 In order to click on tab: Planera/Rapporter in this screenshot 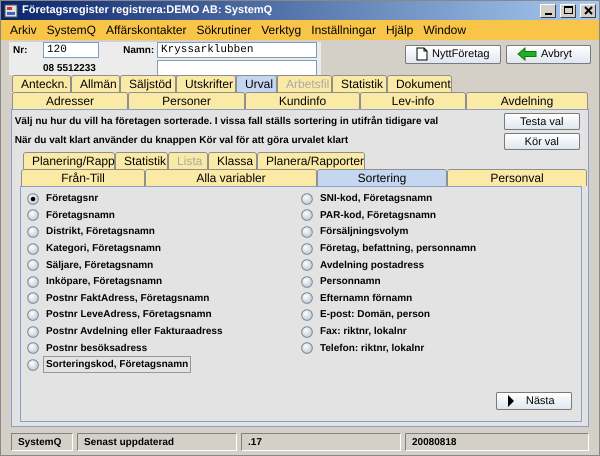, I will do `click(311, 160)`.